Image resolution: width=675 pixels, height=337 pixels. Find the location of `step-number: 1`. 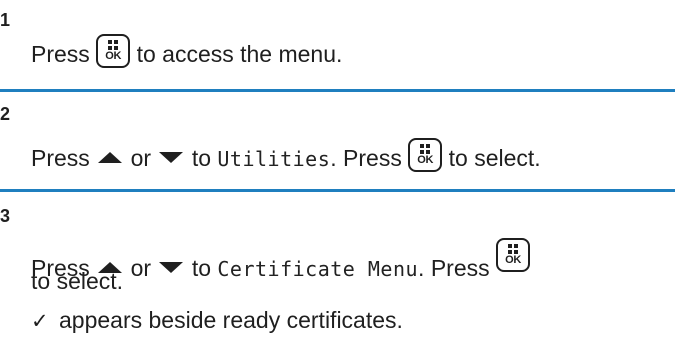

step-number: 1 is located at coordinates (5, 20).